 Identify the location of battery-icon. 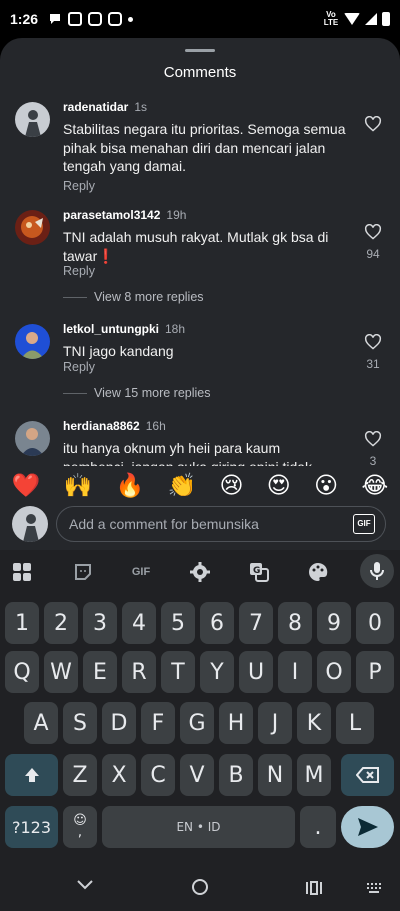
(386, 19).